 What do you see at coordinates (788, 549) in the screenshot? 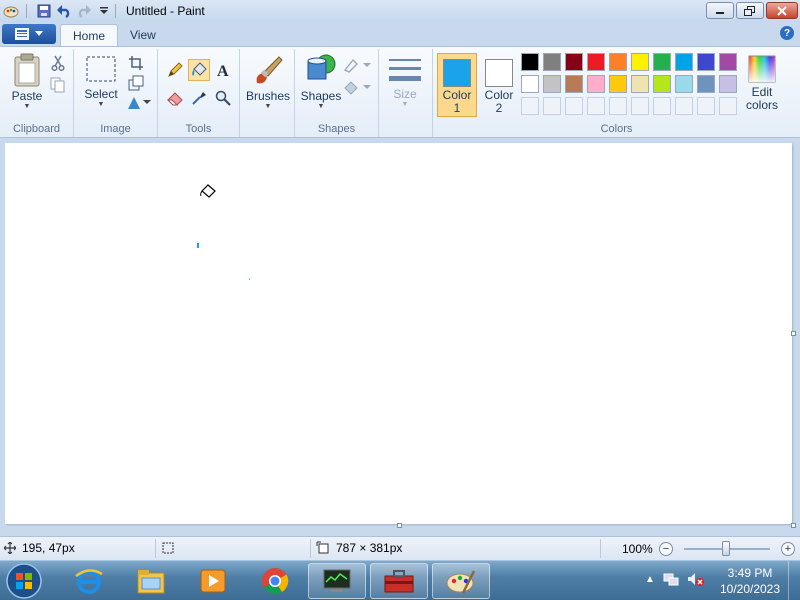
I see `zoom-in-button: +` at bounding box center [788, 549].